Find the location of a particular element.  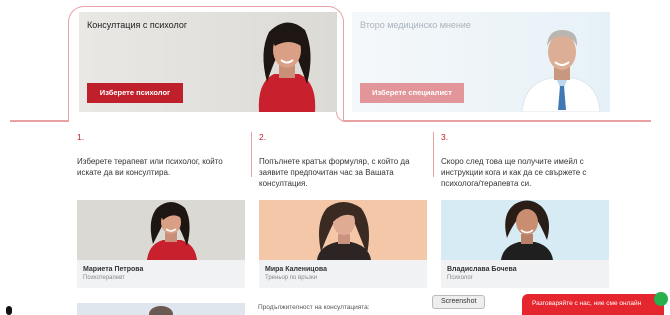

specialist-name: Владислава Бочева is located at coordinates (482, 269).